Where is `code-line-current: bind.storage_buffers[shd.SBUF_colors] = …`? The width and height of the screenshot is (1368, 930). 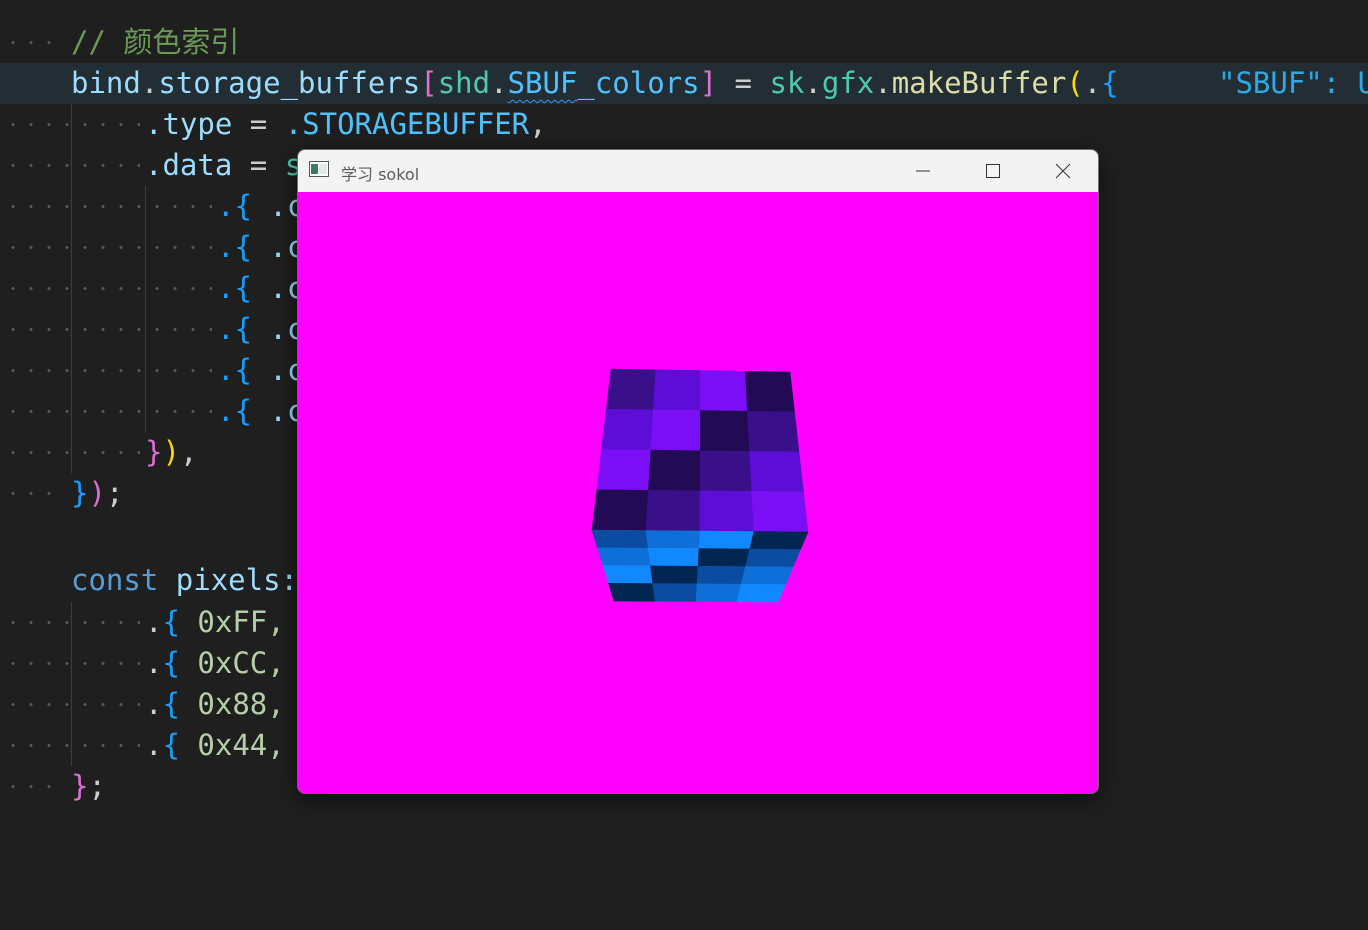
code-line-current: bind.storage_buffers[shd.SBUF_colors] = … is located at coordinates (684, 83).